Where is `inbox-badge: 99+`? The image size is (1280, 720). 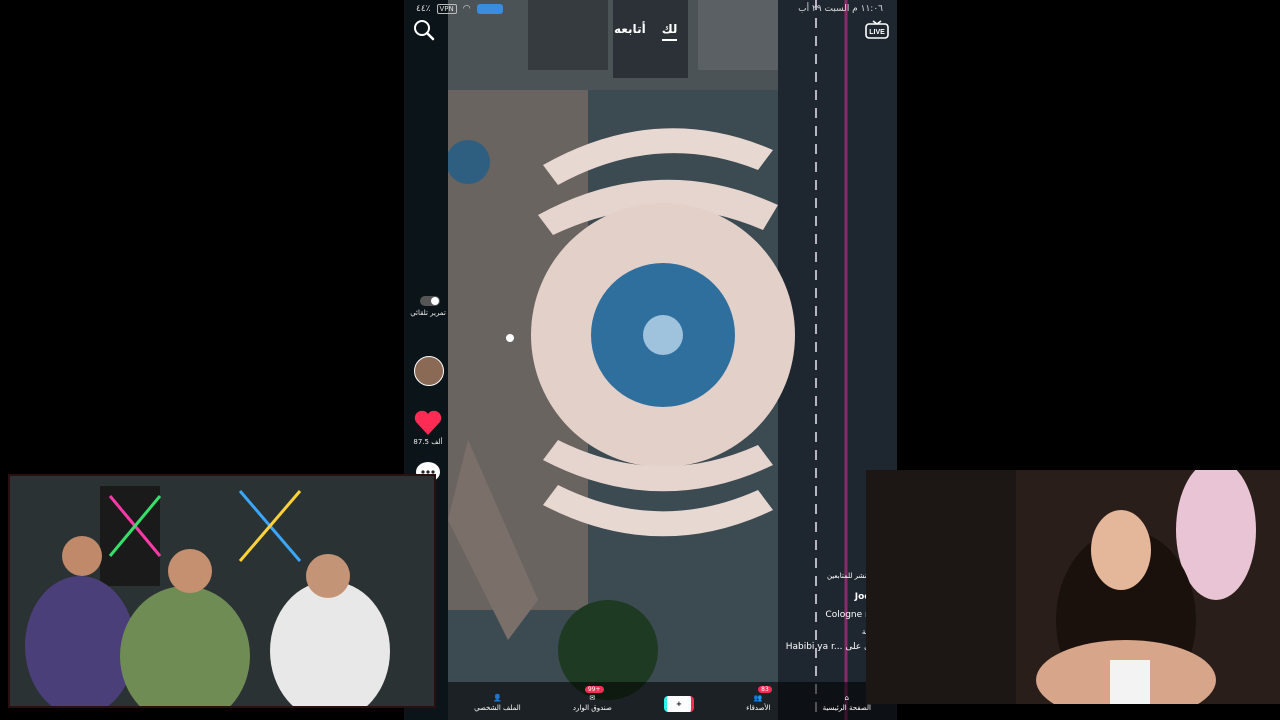
inbox-badge: 99+ is located at coordinates (594, 689).